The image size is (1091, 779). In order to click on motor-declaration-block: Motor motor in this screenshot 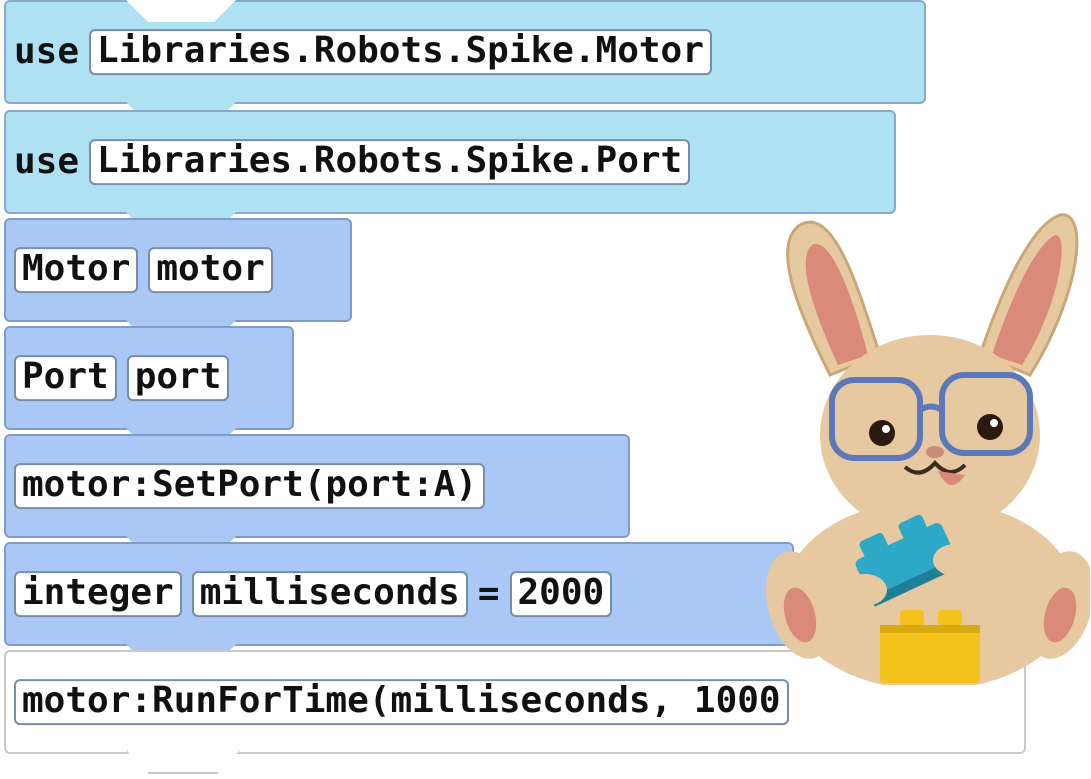, I will do `click(178, 280)`.